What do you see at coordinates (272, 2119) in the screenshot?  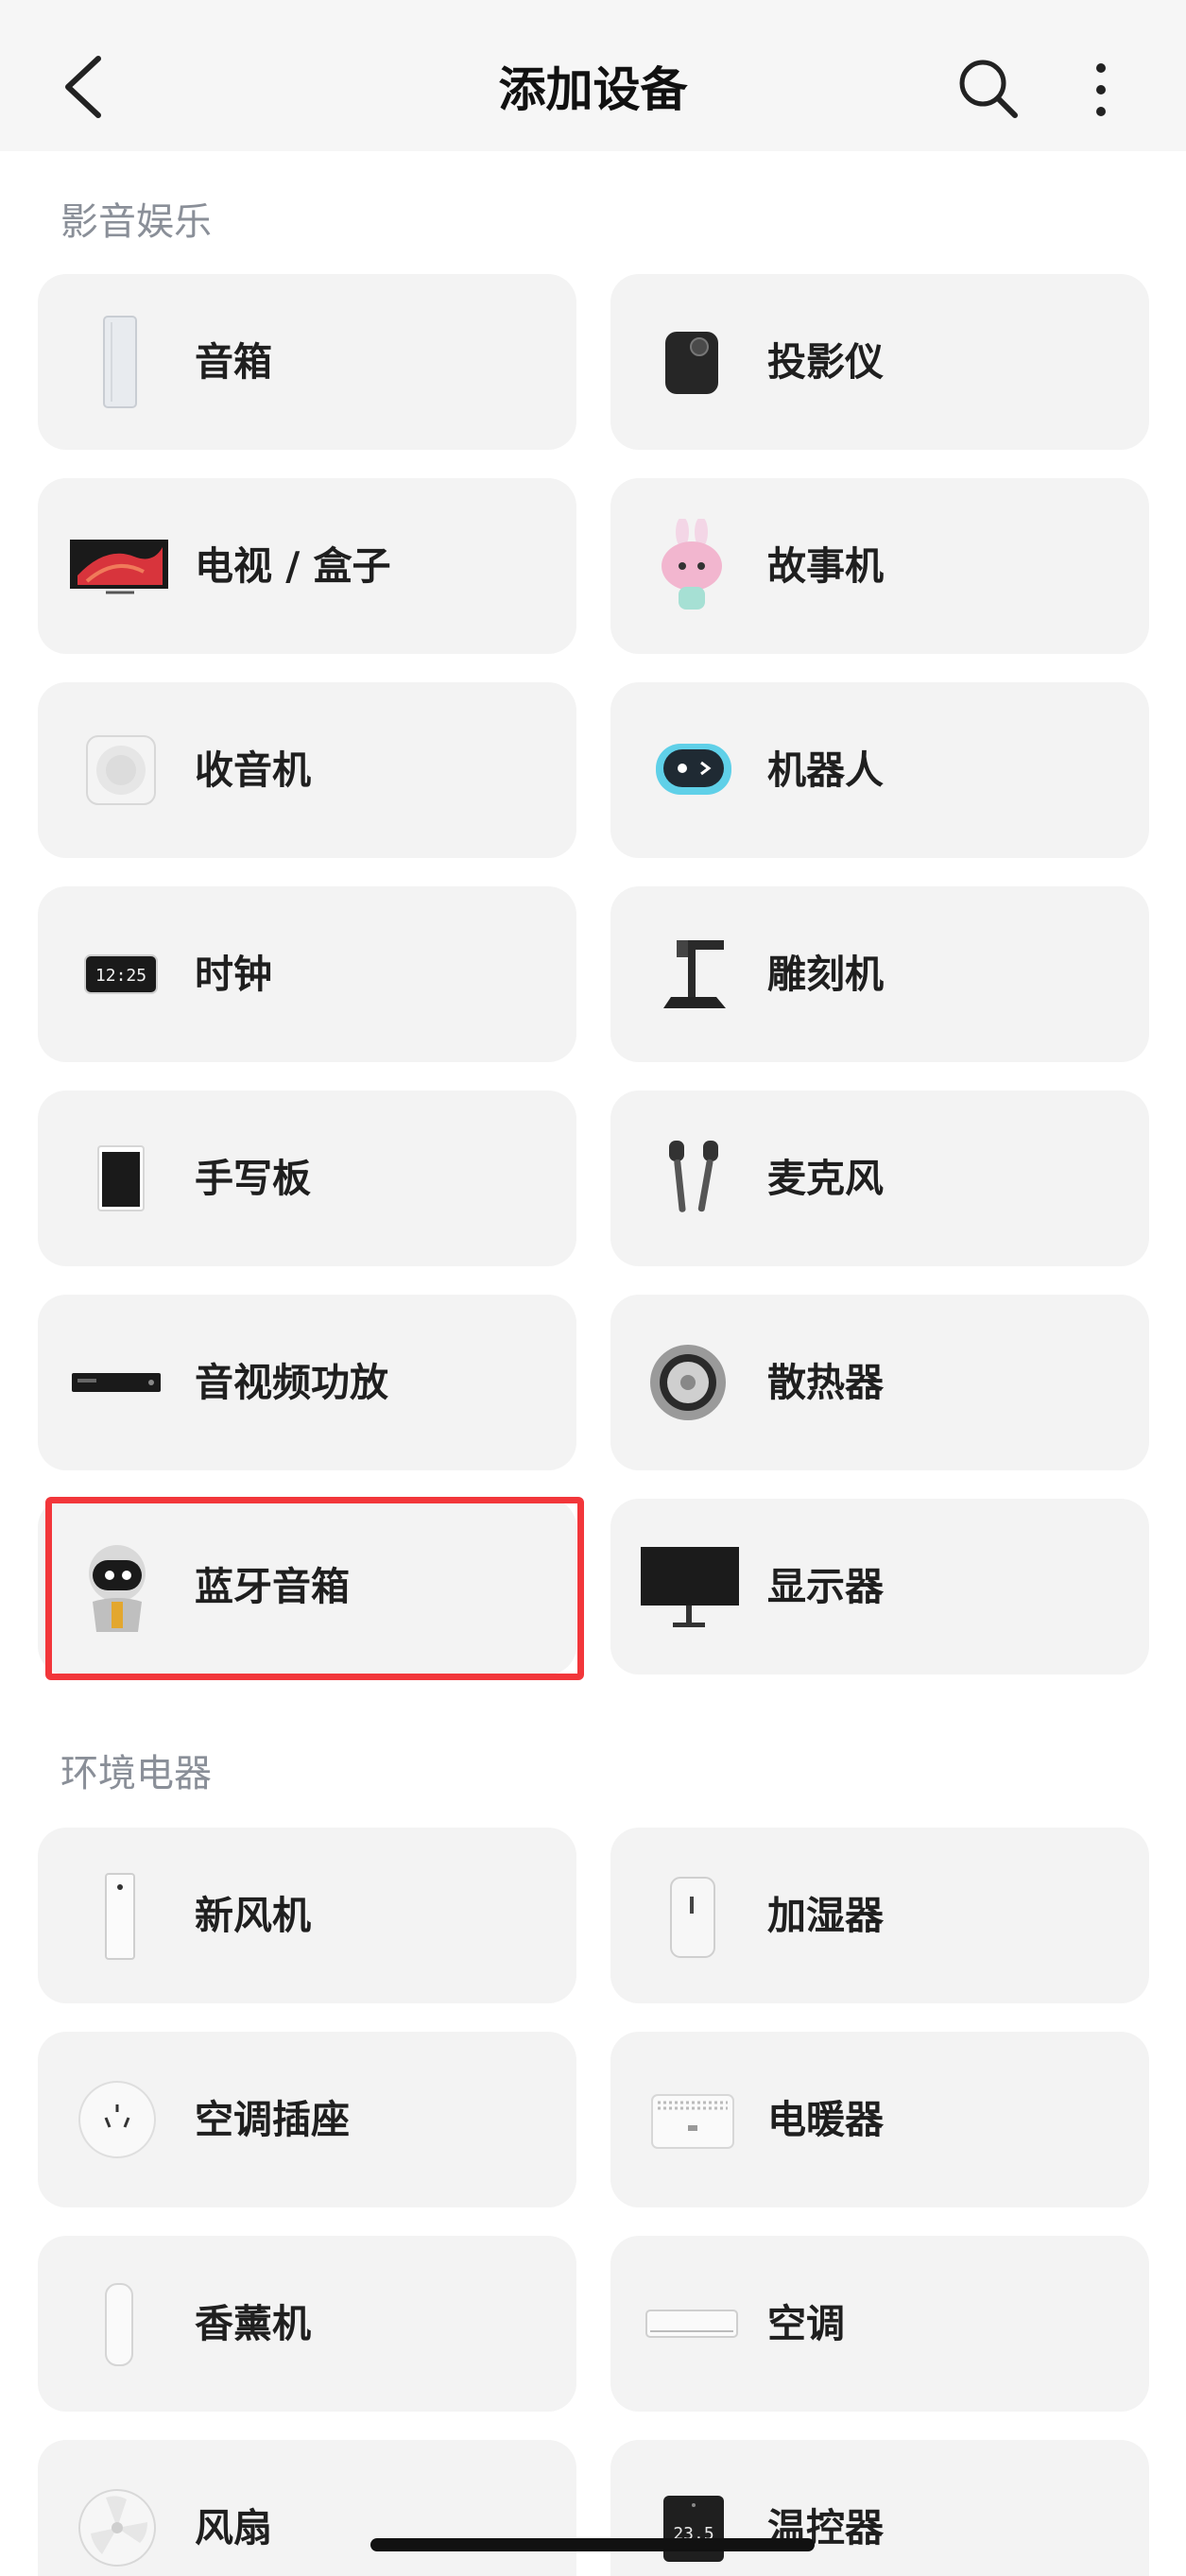 I see `device-label: 空调插座` at bounding box center [272, 2119].